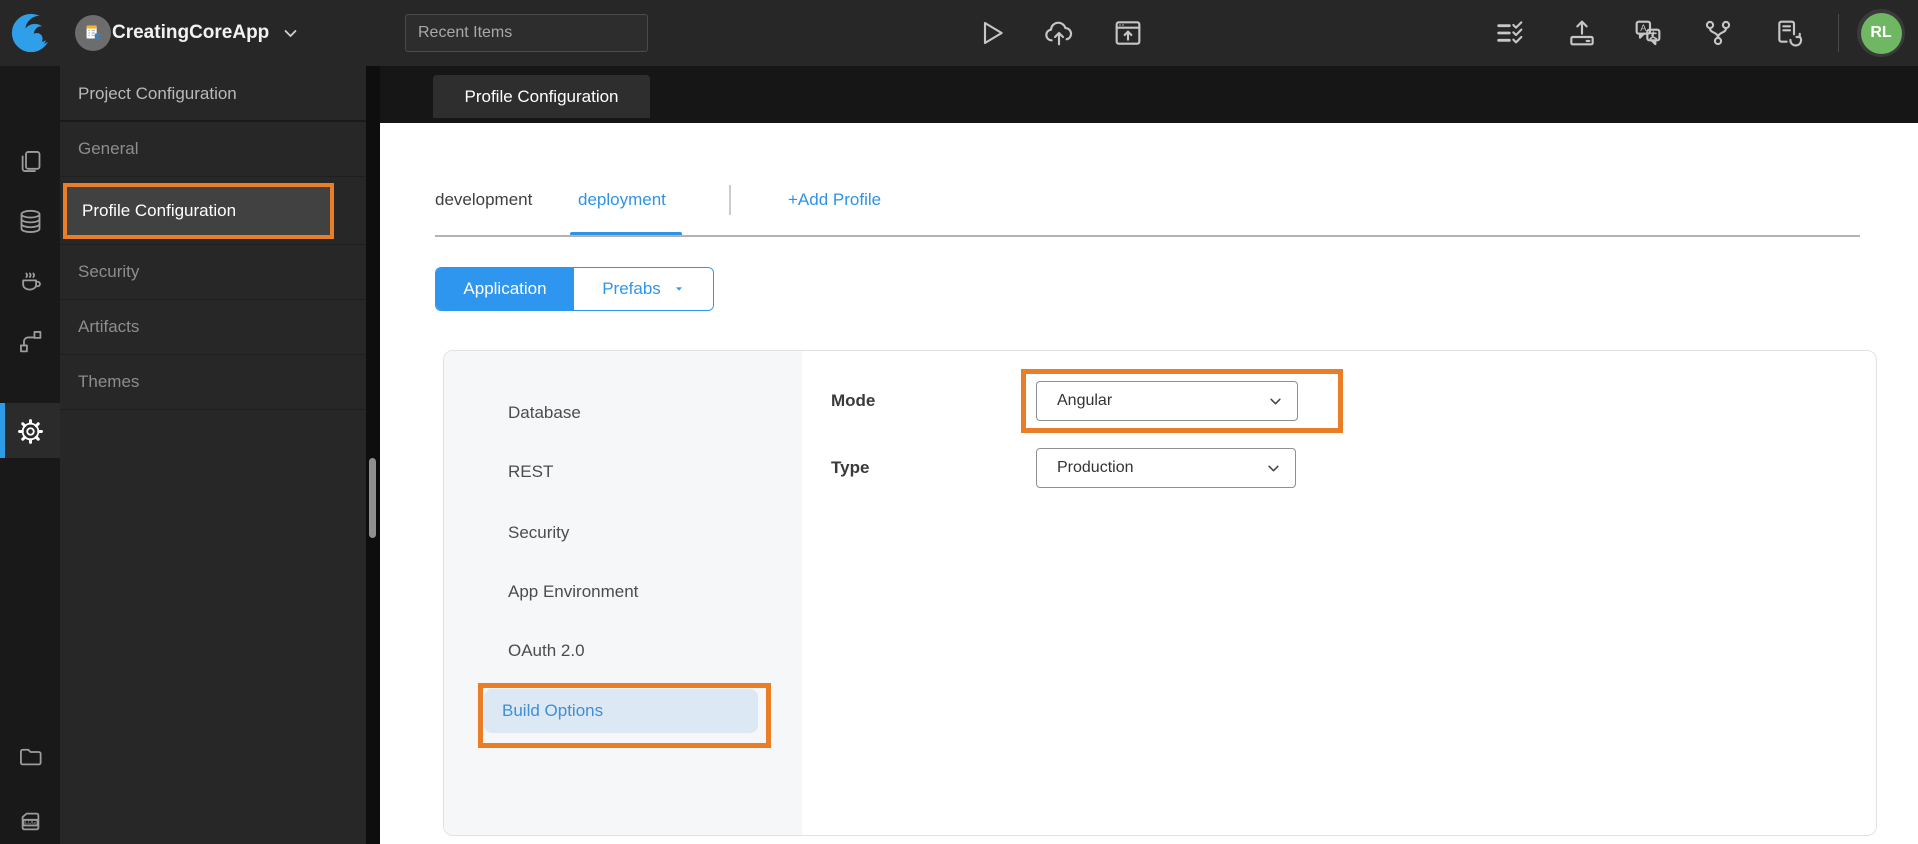 This screenshot has height=844, width=1918. What do you see at coordinates (631, 288) in the screenshot?
I see `prefabs-label: Prefabs` at bounding box center [631, 288].